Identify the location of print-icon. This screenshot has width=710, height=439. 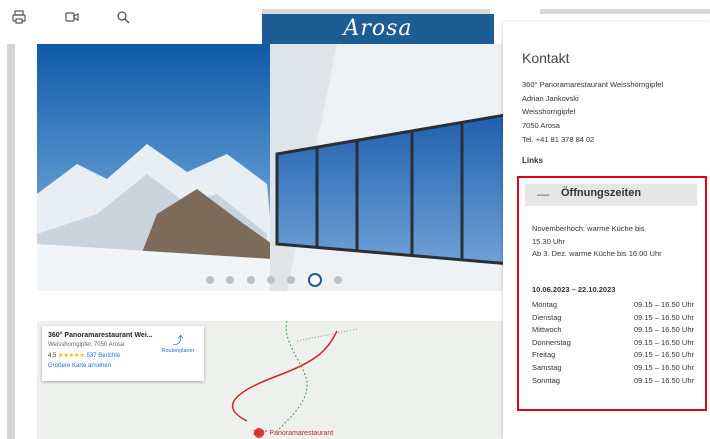
(19, 19).